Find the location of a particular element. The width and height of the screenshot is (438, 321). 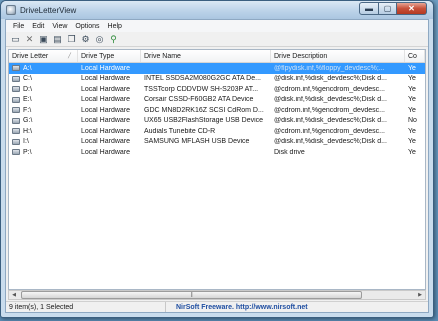

scrollbar-track: ||| is located at coordinates (217, 295).